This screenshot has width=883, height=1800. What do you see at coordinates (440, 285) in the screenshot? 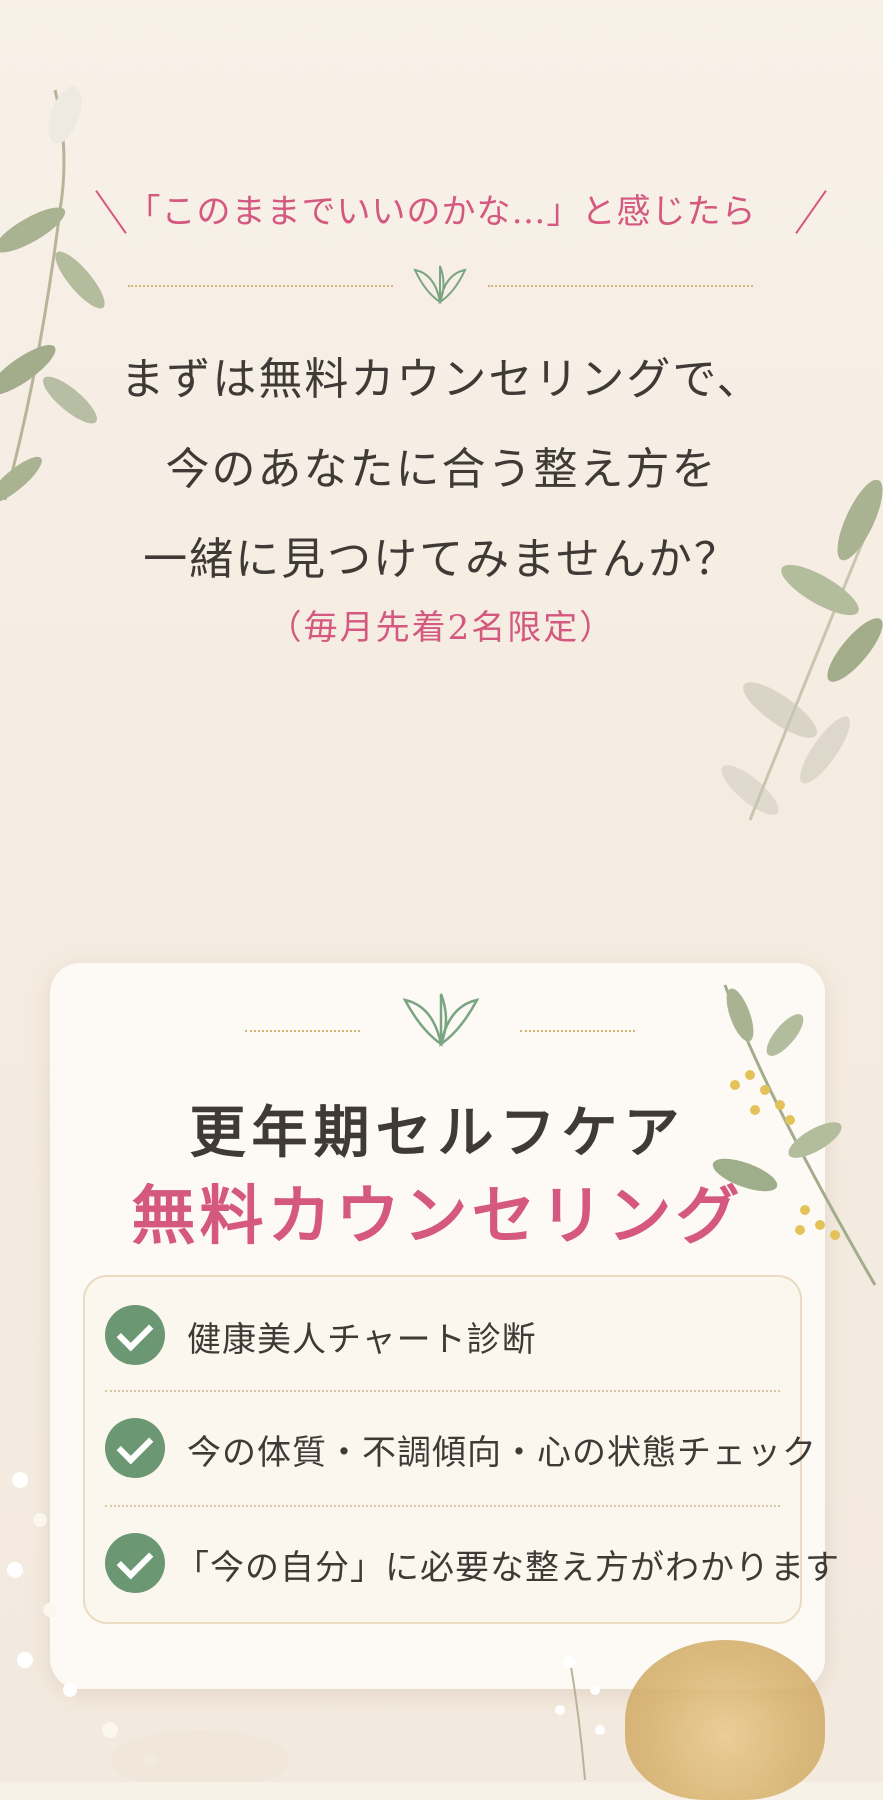
I see `leaf-icon` at bounding box center [440, 285].